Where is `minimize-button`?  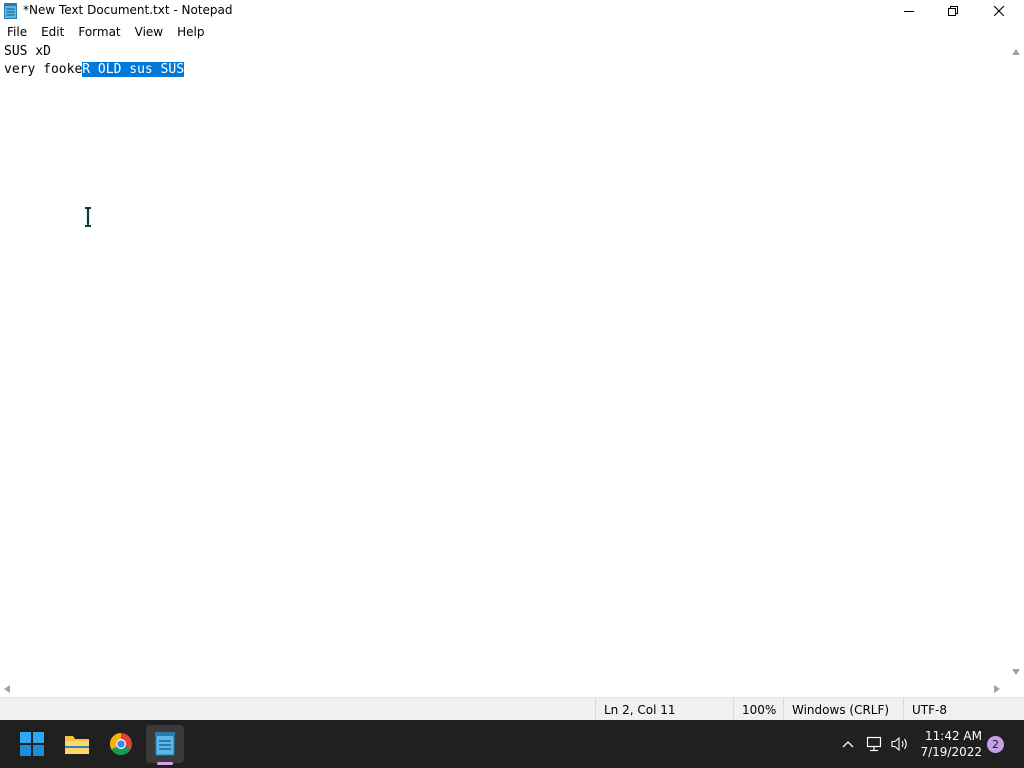
minimize-button is located at coordinates (909, 11).